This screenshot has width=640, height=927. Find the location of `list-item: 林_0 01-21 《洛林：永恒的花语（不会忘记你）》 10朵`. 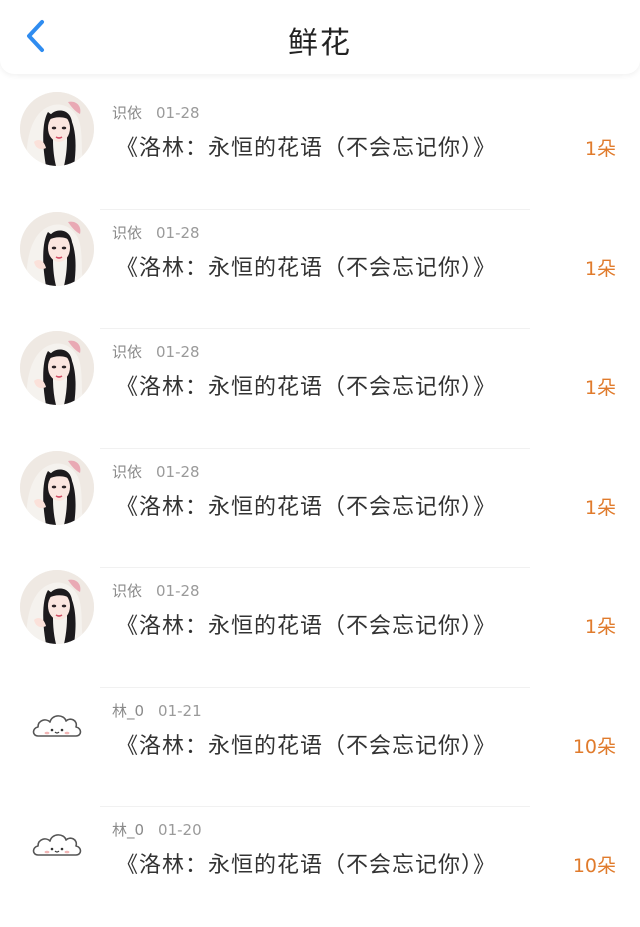

list-item: 林_0 01-21 《洛林：永恒的花语（不会忘记你）》 10朵 is located at coordinates (320, 747).